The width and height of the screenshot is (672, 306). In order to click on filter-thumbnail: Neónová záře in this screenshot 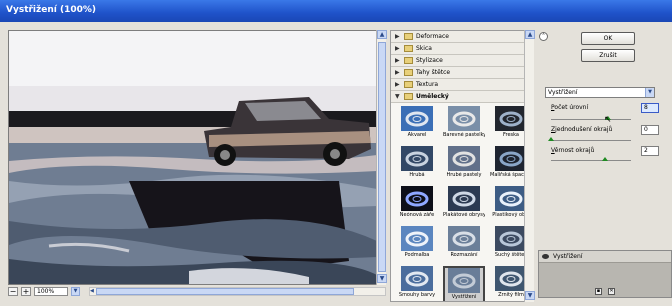, I will do `click(417, 204)`.